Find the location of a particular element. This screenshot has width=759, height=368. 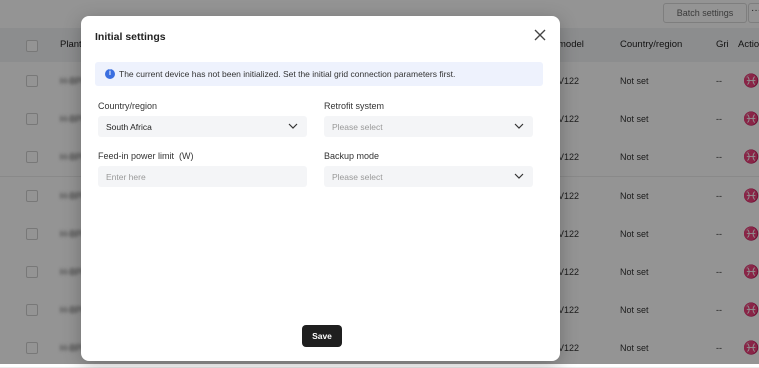

feed-in-power-limit-input: Enter here is located at coordinates (202, 176).